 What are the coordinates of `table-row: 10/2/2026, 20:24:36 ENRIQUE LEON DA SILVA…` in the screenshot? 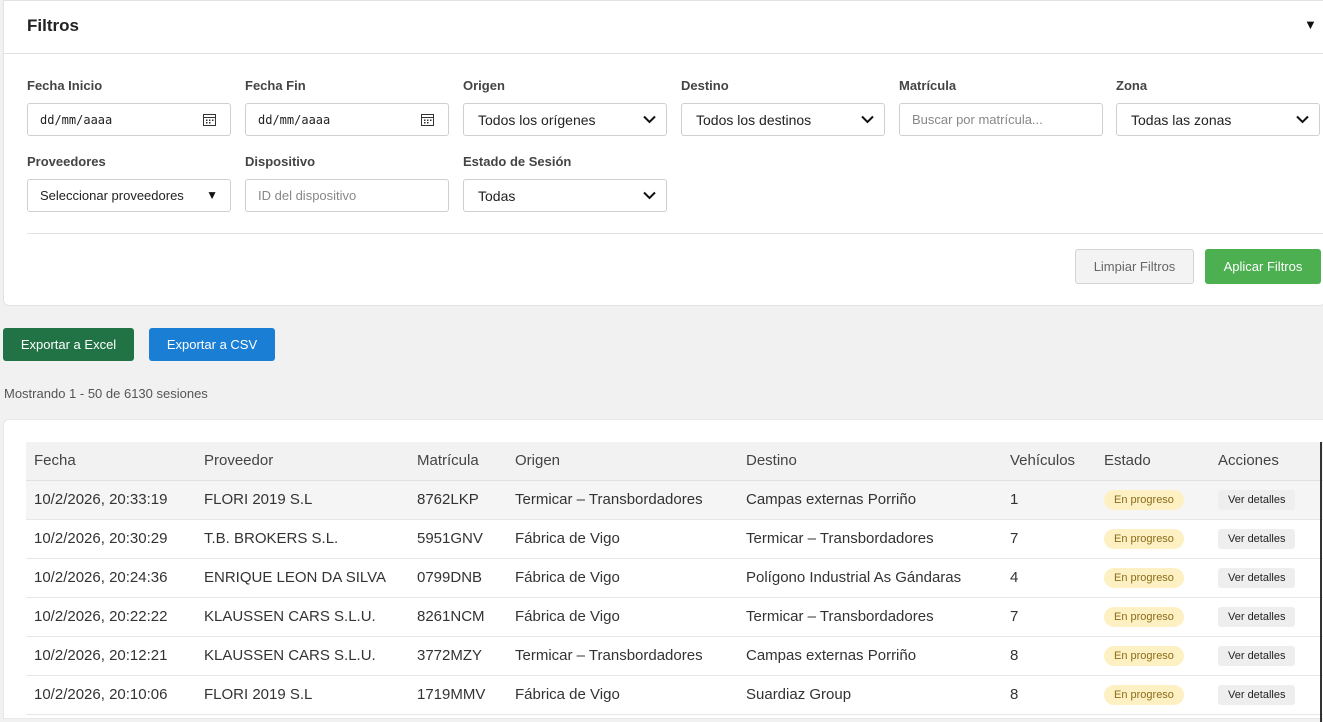 It's located at (674, 577).